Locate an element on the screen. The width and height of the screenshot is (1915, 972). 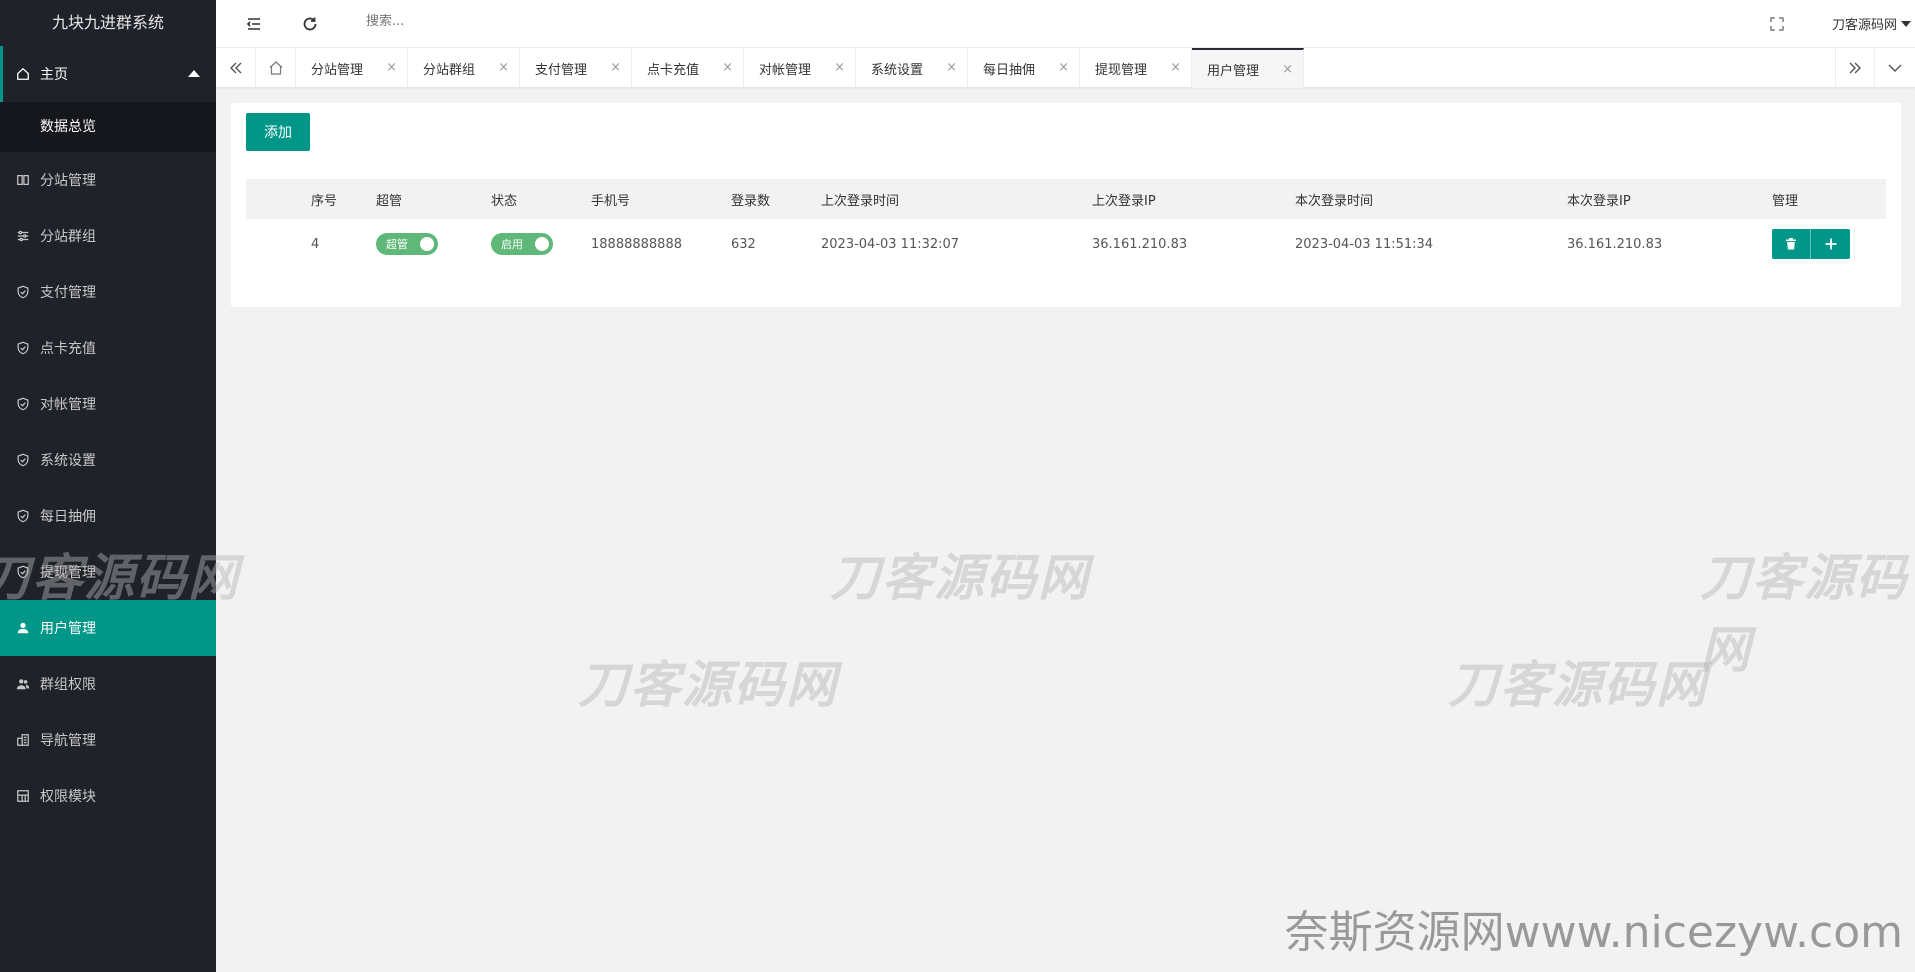
app-logo: 九块九进群系统 is located at coordinates (108, 23).